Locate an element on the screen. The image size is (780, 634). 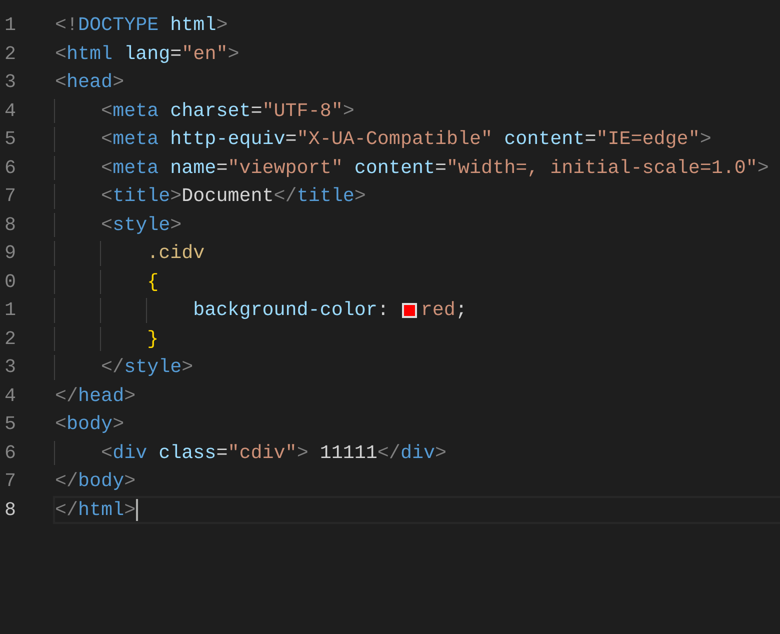
code-token: class is located at coordinates (187, 452).